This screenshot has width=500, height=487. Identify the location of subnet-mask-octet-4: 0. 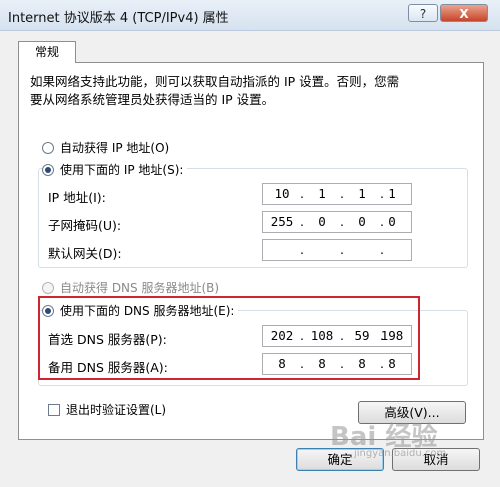
(392, 221).